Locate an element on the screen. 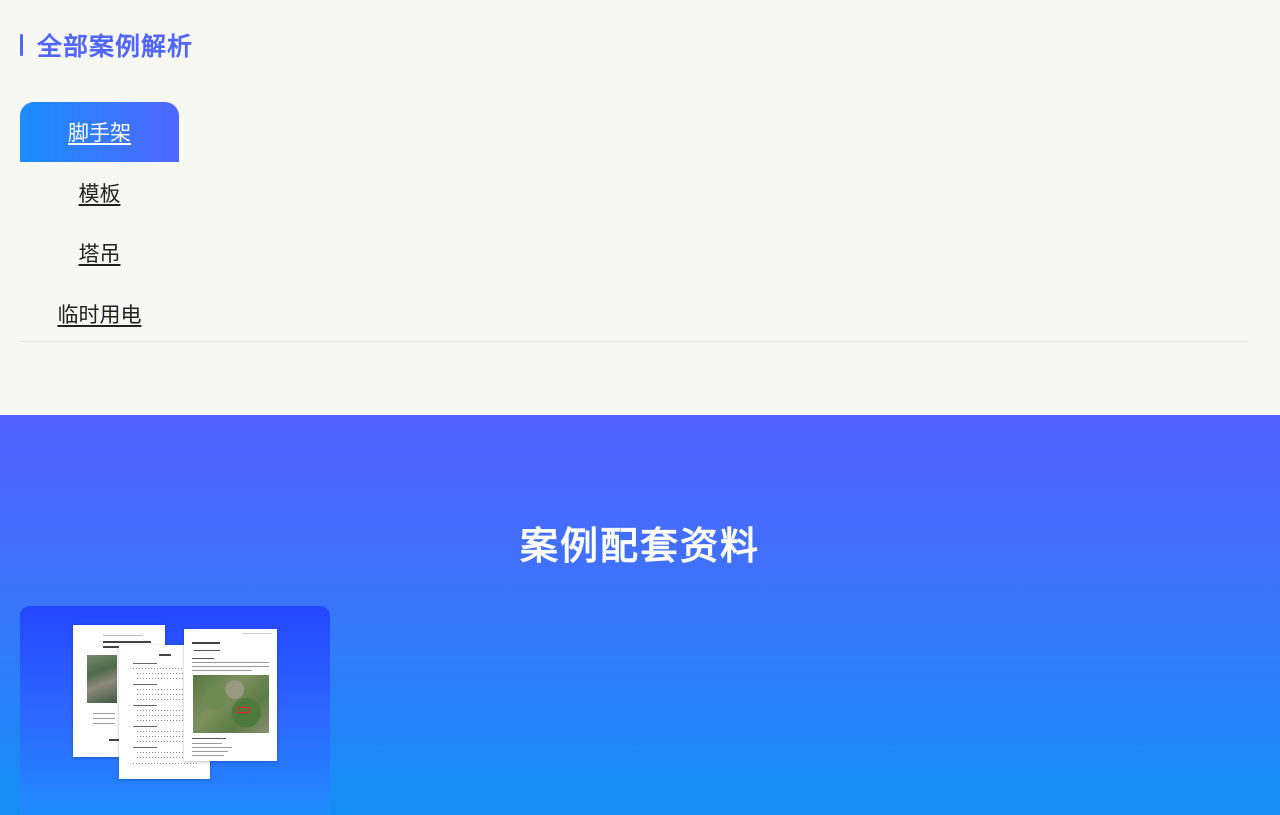  category-tab-formwork: 模板 is located at coordinates (99, 193).